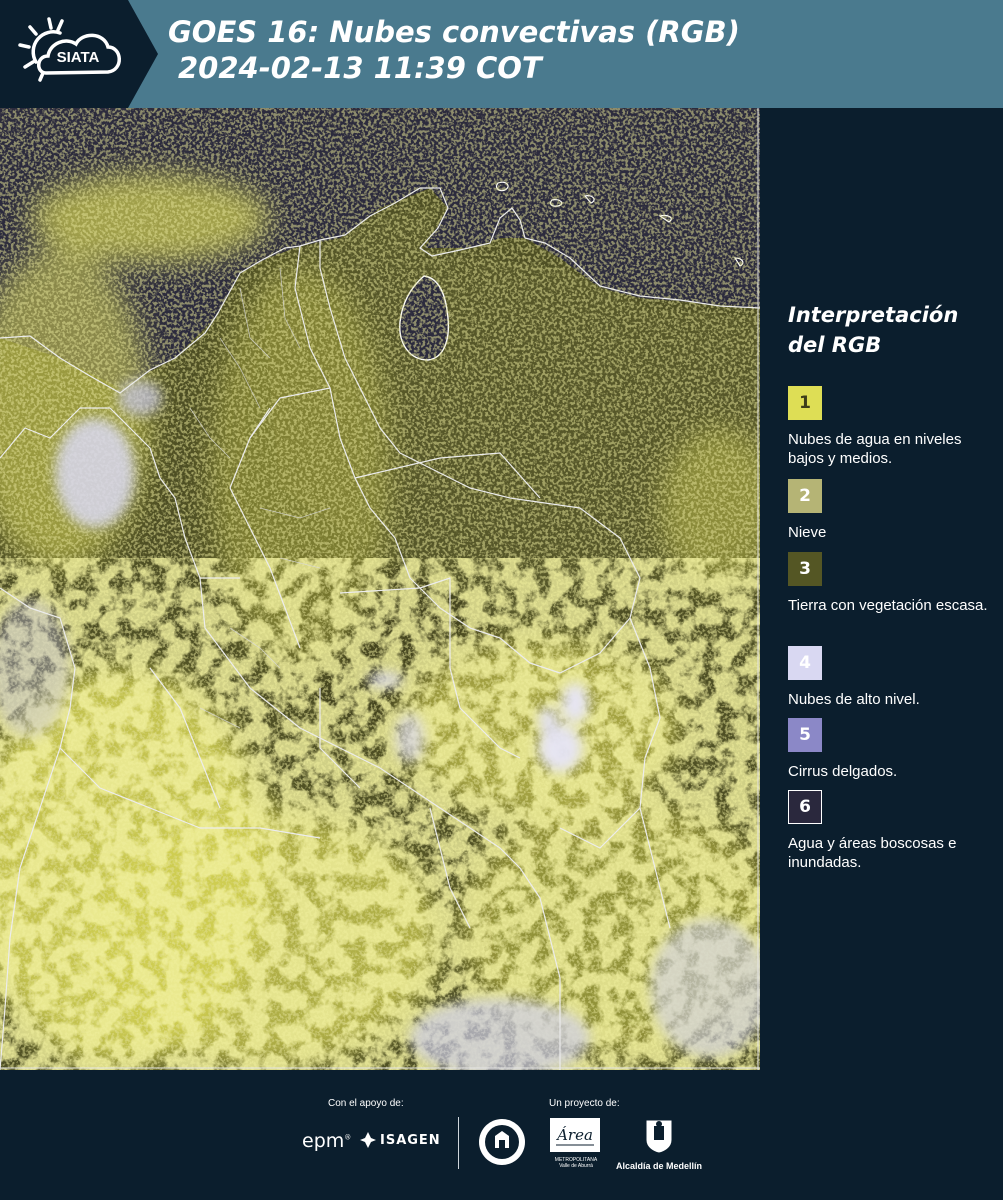  I want to click on support-label: Con el apoyo de:, so click(366, 1103).